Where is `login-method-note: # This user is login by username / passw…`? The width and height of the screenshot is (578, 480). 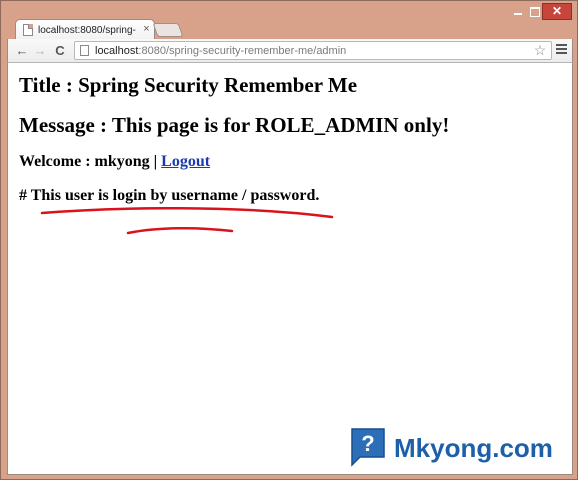
login-method-note: # This user is login by username / passw… is located at coordinates (169, 195).